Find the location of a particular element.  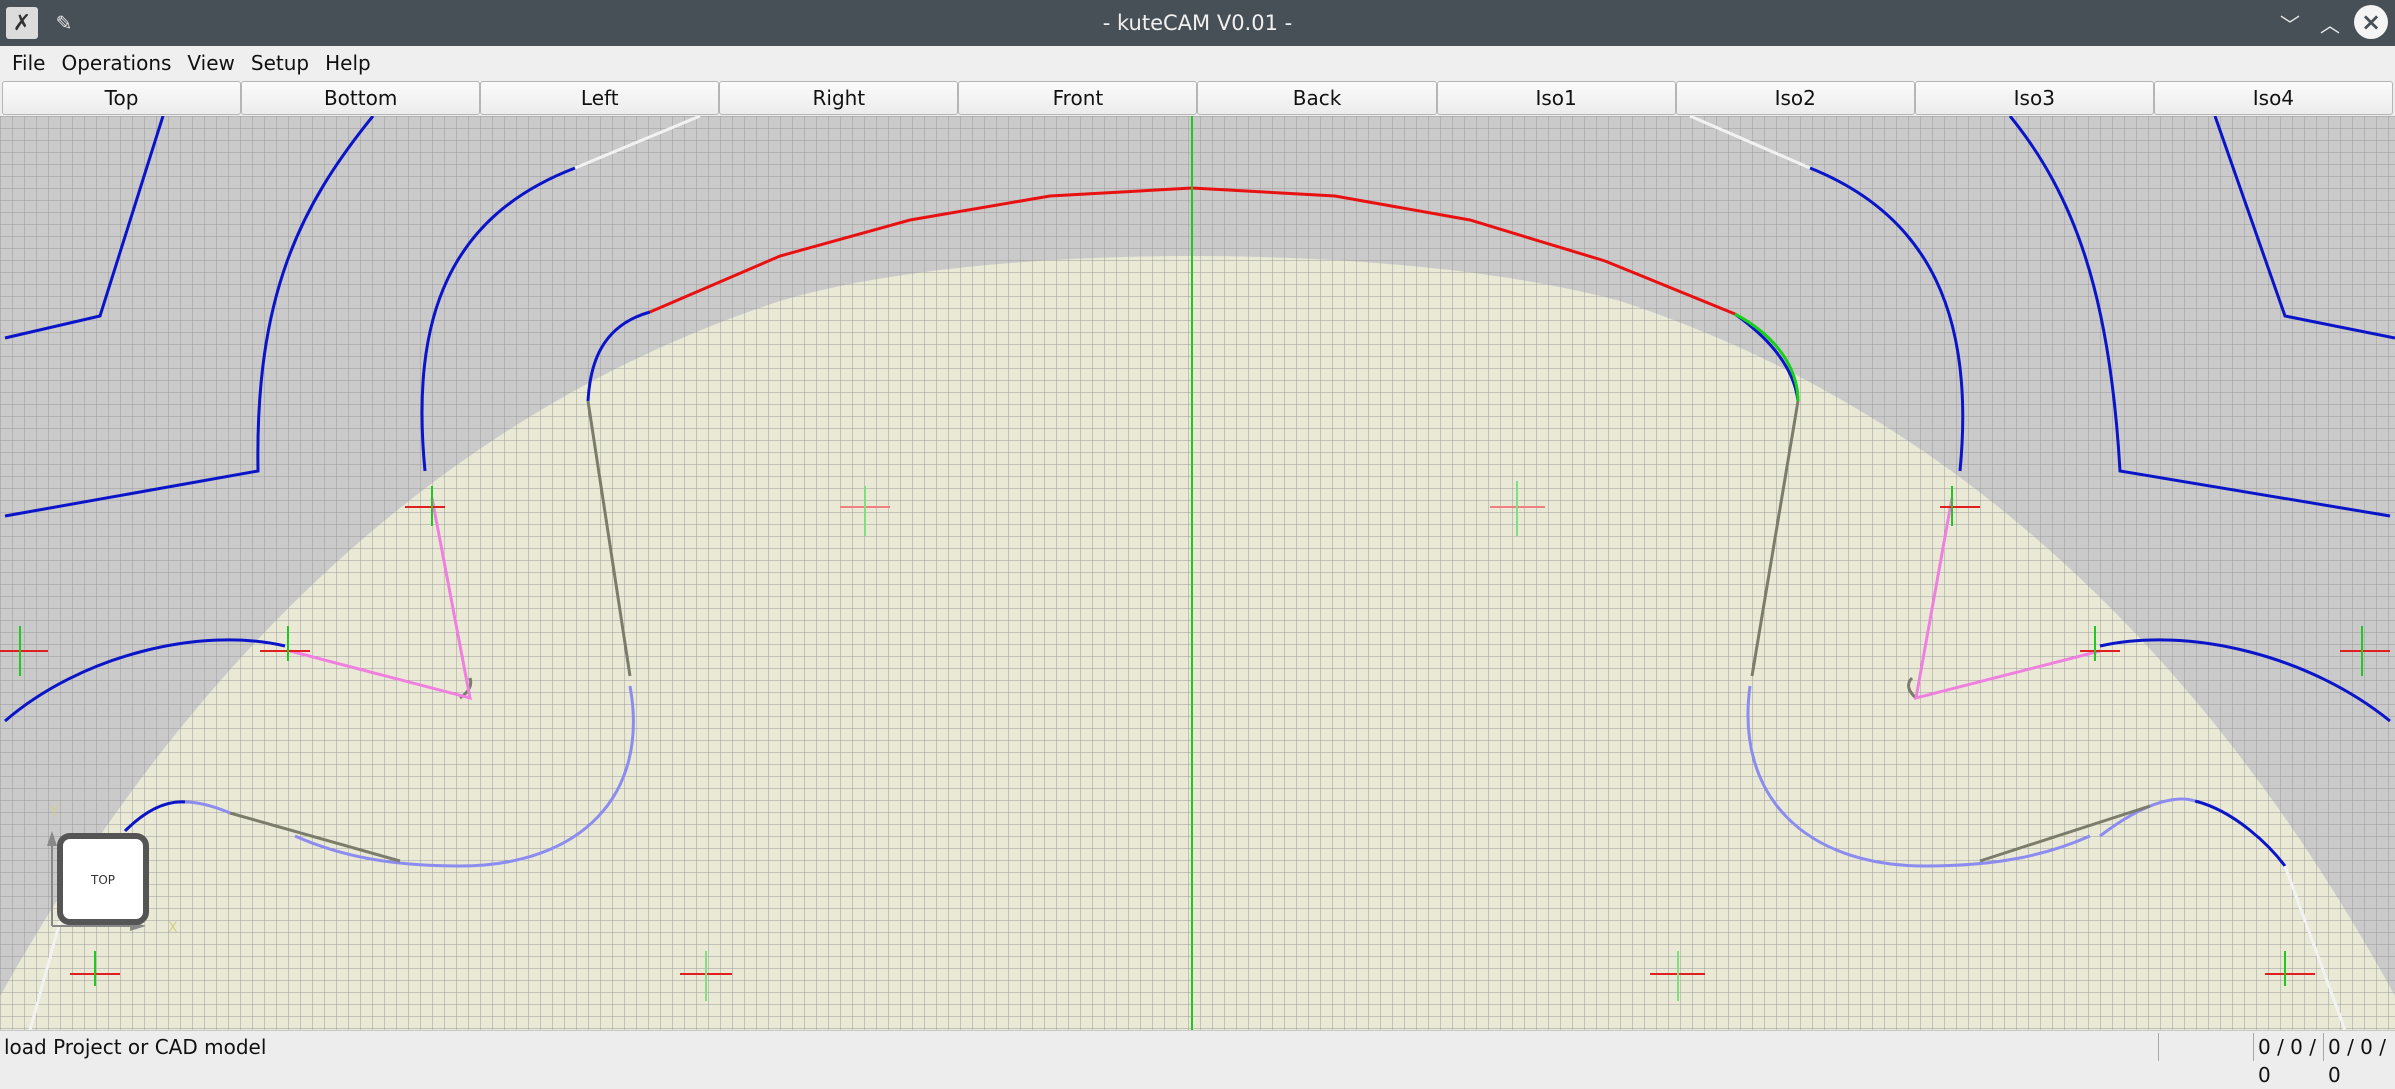

menu-bar: File Operations View Setup Help is located at coordinates (1197, 63).